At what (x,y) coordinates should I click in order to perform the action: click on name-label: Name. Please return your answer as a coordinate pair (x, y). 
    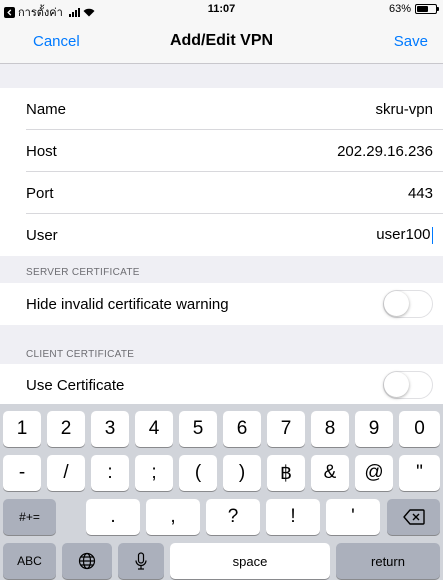
    Looking at the image, I should click on (46, 109).